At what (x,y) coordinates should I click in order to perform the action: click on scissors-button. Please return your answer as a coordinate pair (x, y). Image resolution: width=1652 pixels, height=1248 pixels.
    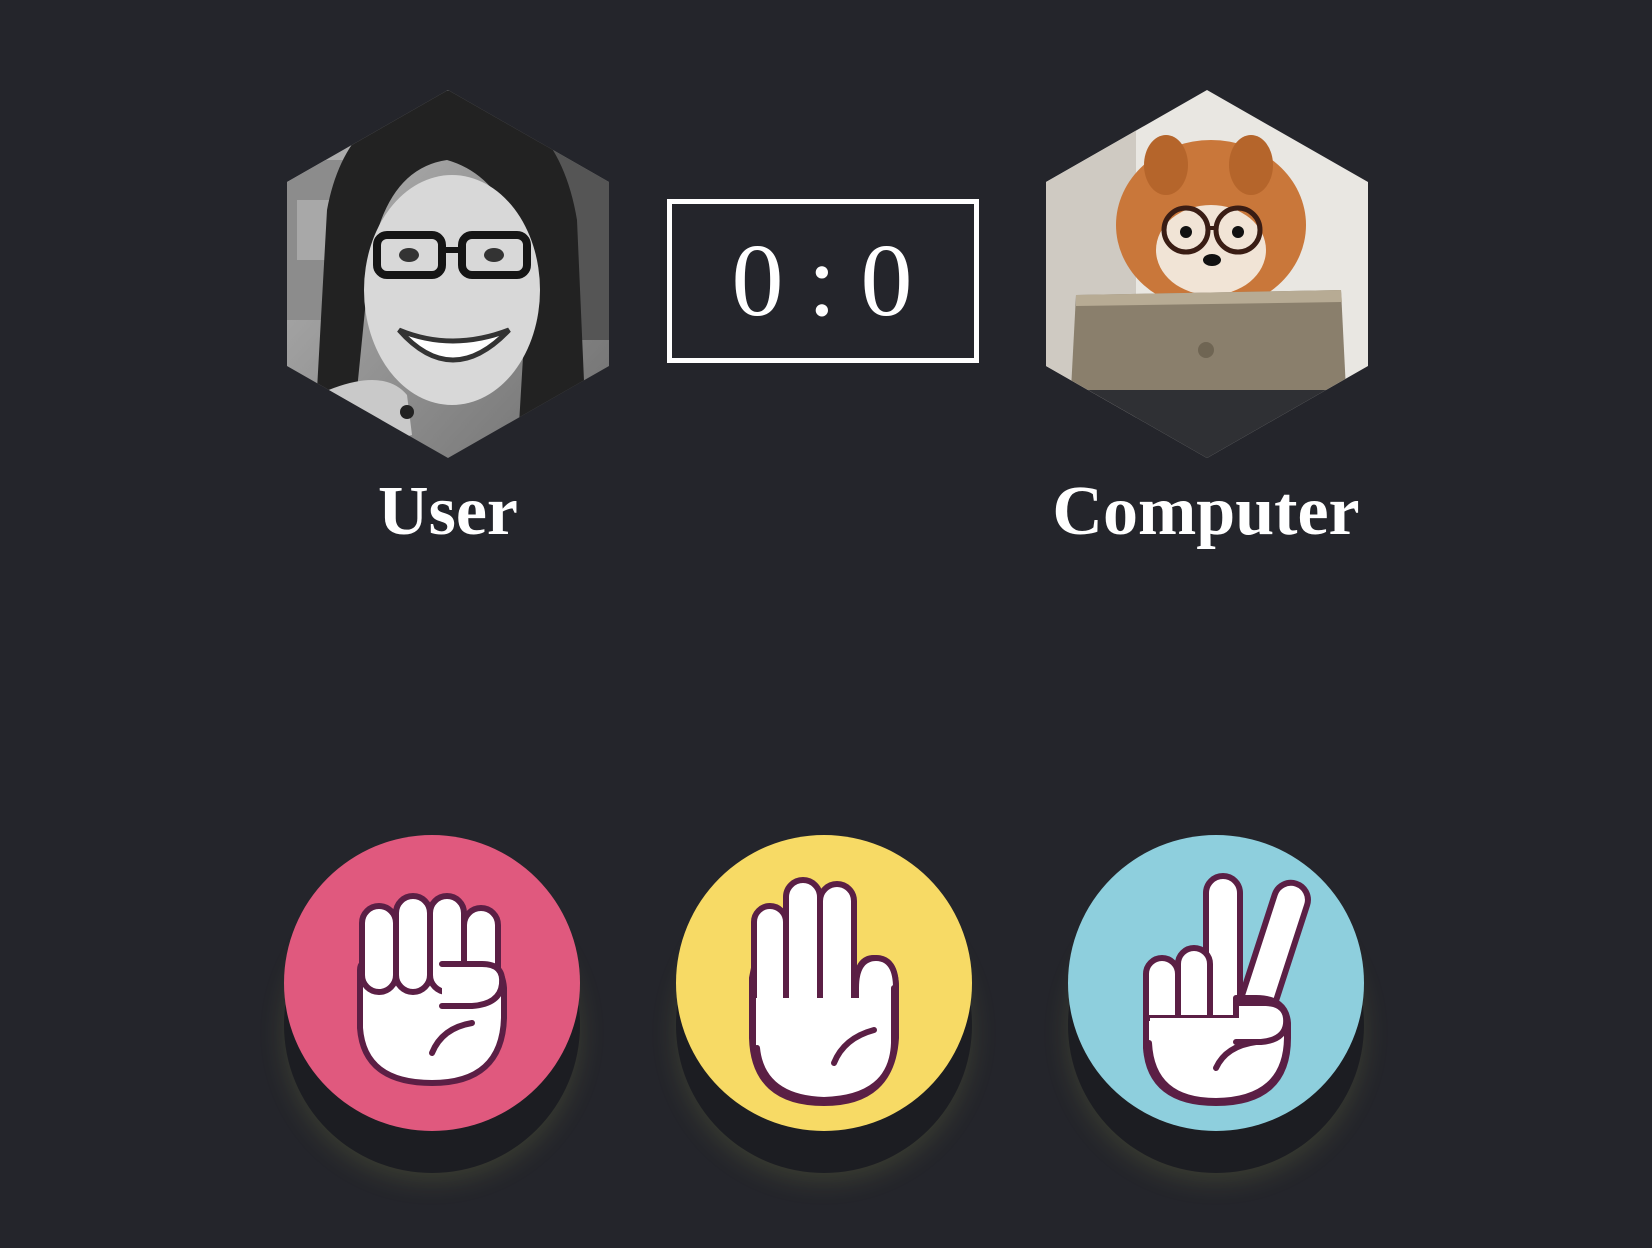
    Looking at the image, I should click on (1216, 983).